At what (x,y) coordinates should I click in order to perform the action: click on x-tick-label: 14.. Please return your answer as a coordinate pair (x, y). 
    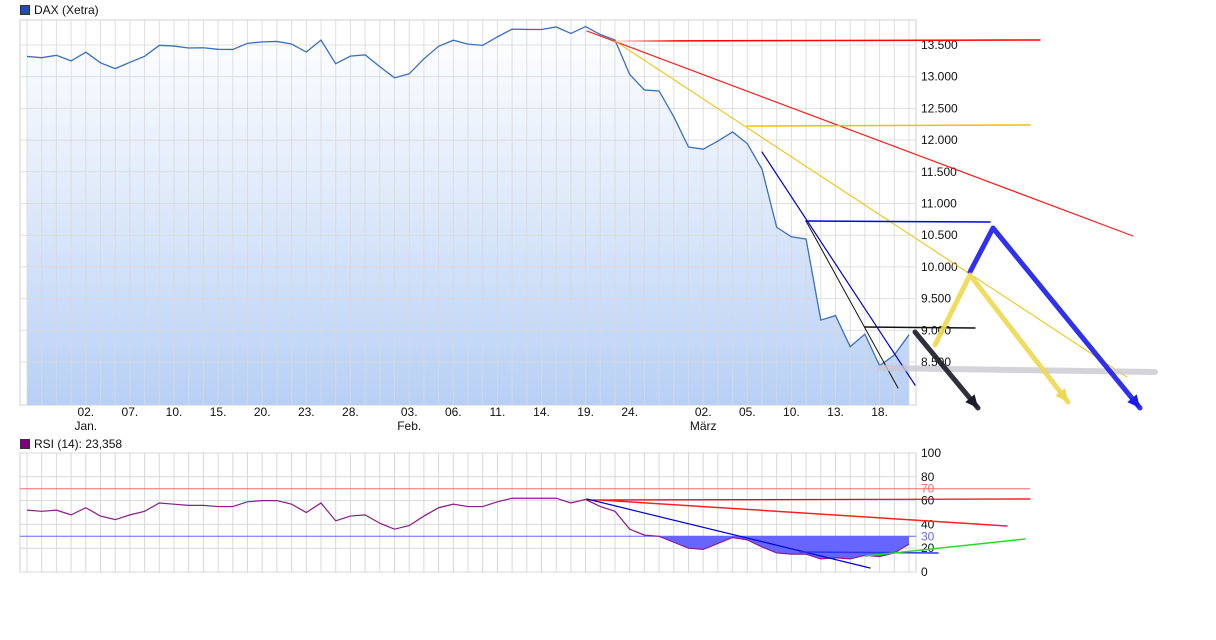
    Looking at the image, I should click on (541, 412).